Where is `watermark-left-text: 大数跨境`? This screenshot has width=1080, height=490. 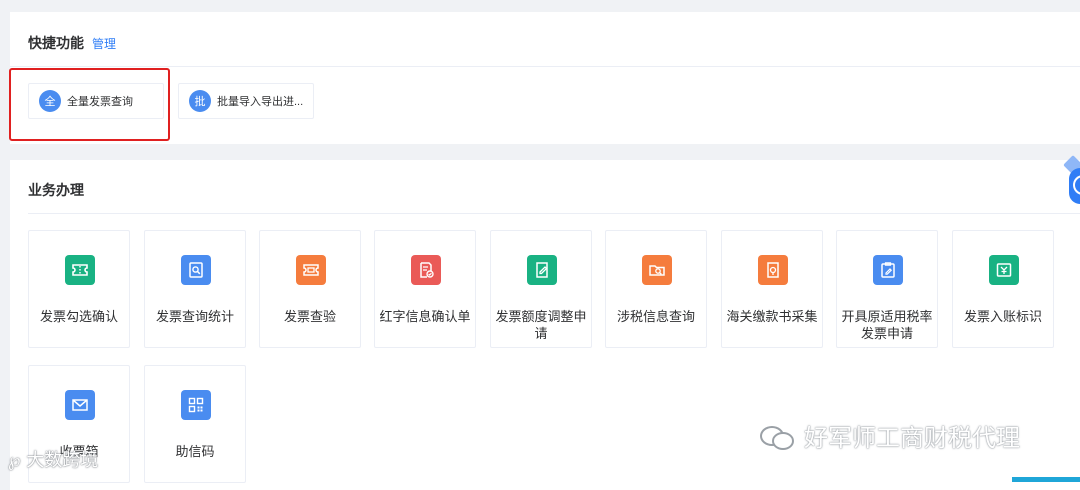
watermark-left-text: 大数跨境 is located at coordinates (62, 460).